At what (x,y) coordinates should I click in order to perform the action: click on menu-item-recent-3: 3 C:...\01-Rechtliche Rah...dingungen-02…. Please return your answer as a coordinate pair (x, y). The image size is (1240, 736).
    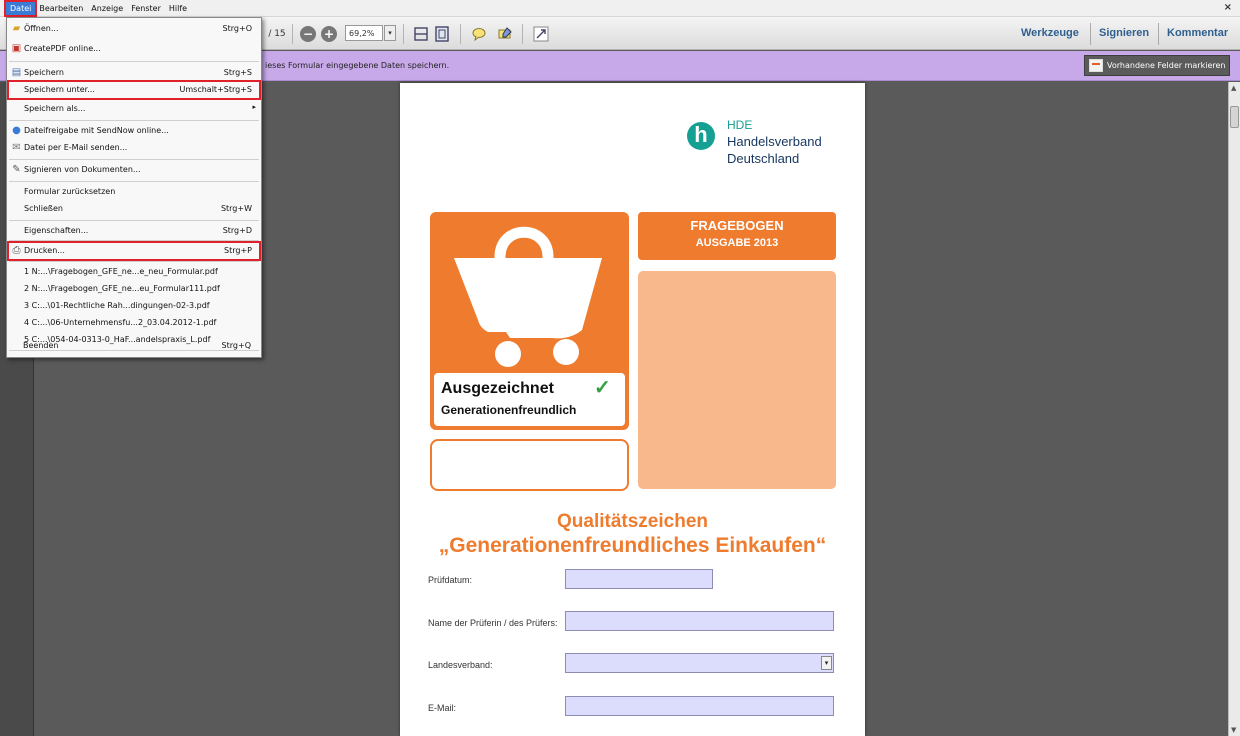
    Looking at the image, I should click on (134, 306).